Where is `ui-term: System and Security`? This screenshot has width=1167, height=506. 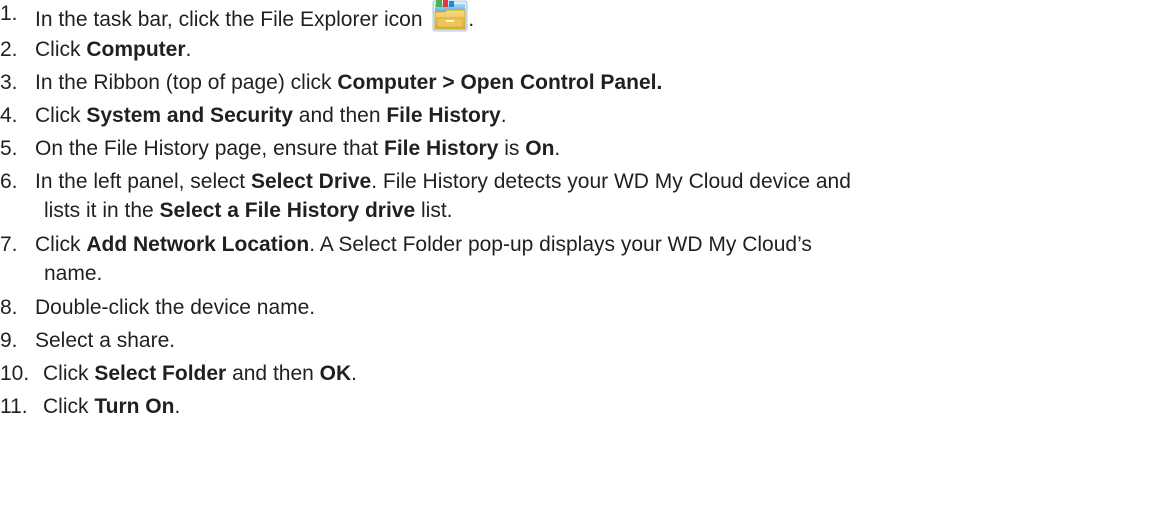 ui-term: System and Security is located at coordinates (189, 115).